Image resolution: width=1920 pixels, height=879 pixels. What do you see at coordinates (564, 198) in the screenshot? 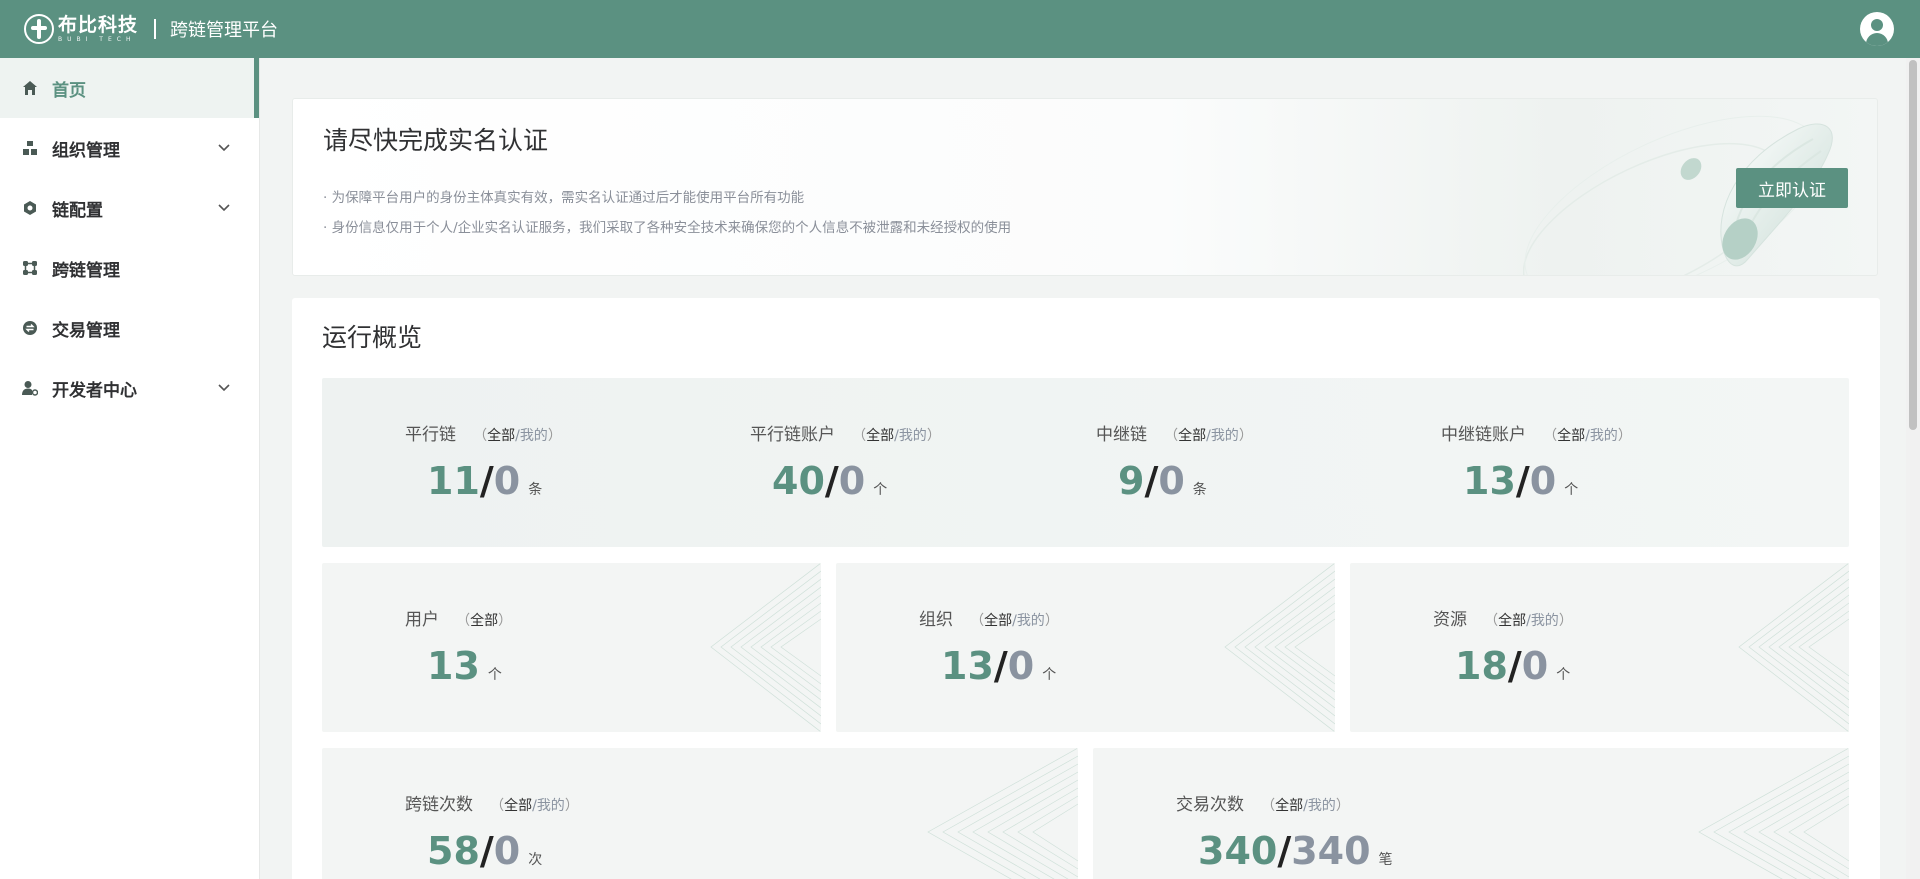
I see `notice-line: · 为保障平台用户的身份主体真实有效，需实名认证通过后才能使用平台所有功能` at bounding box center [564, 198].